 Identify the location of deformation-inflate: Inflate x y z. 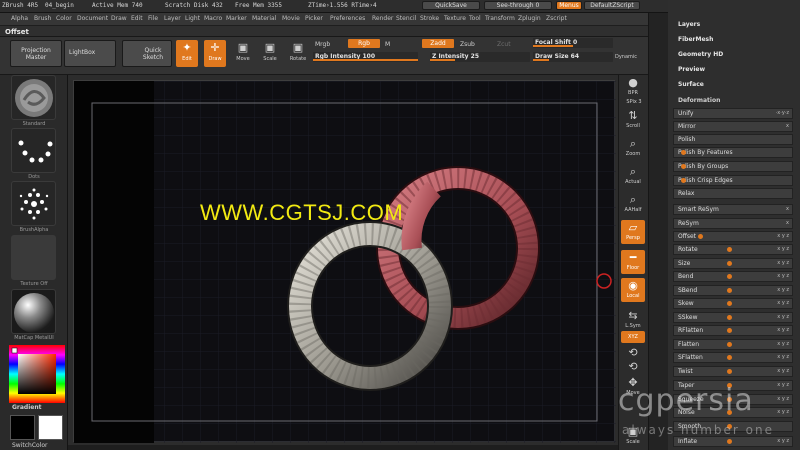
(733, 441).